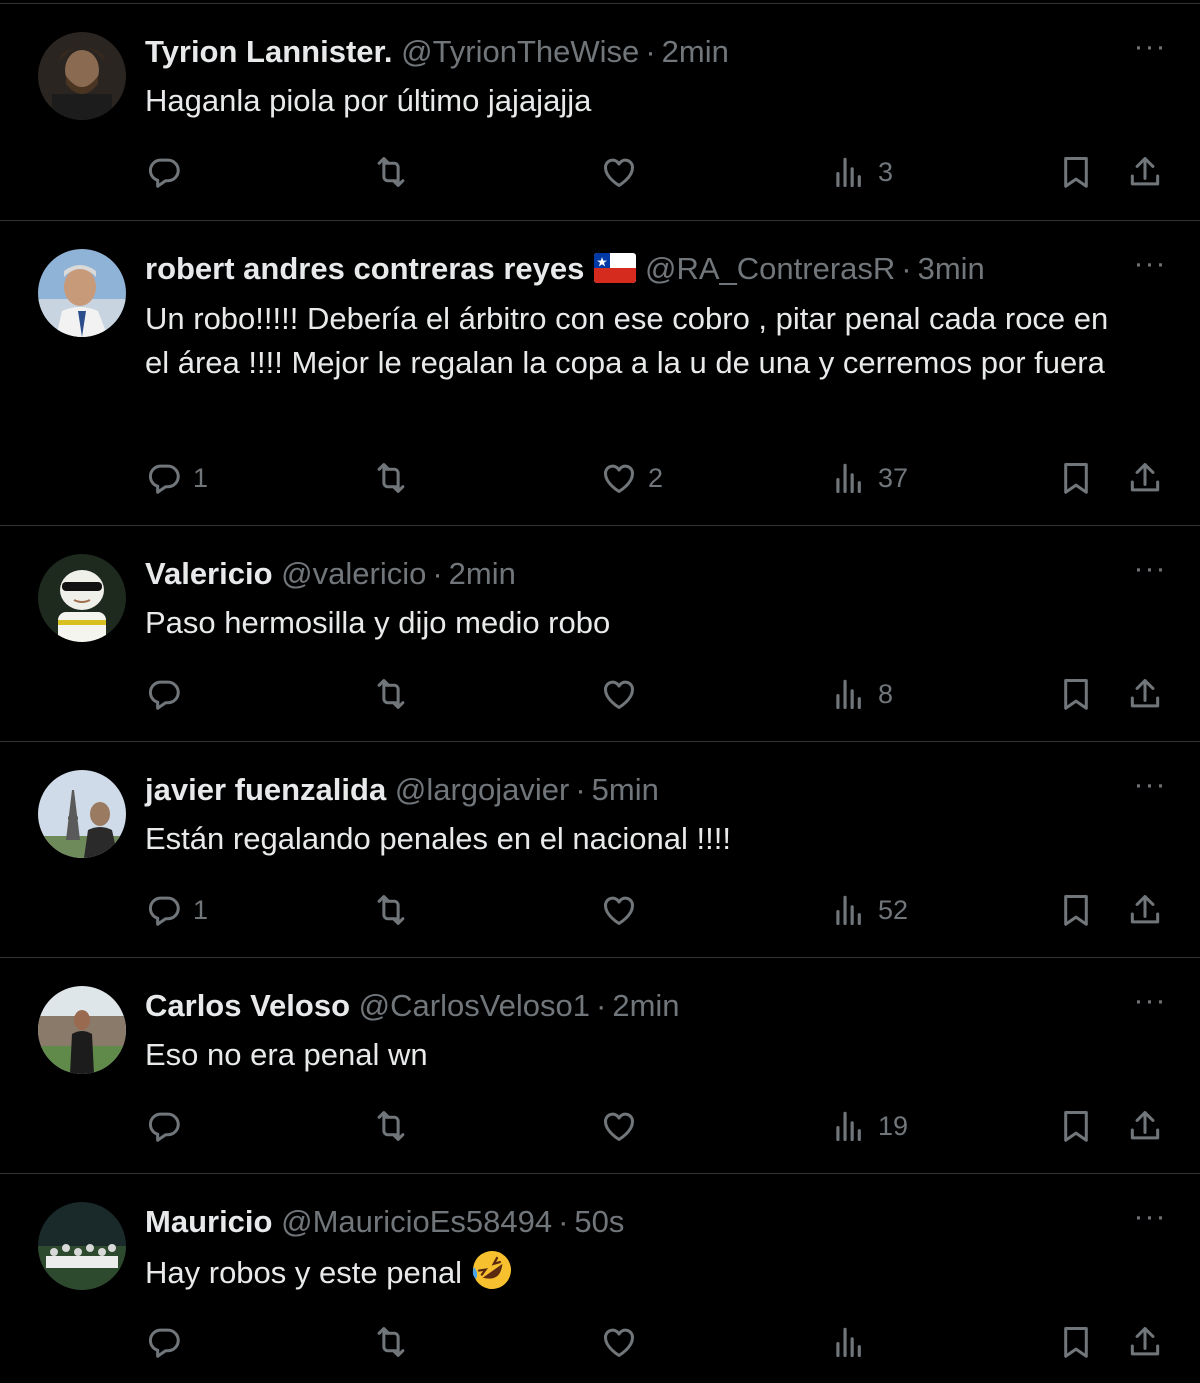 The width and height of the screenshot is (1200, 1383). I want to click on like-button: 2, so click(631, 478).